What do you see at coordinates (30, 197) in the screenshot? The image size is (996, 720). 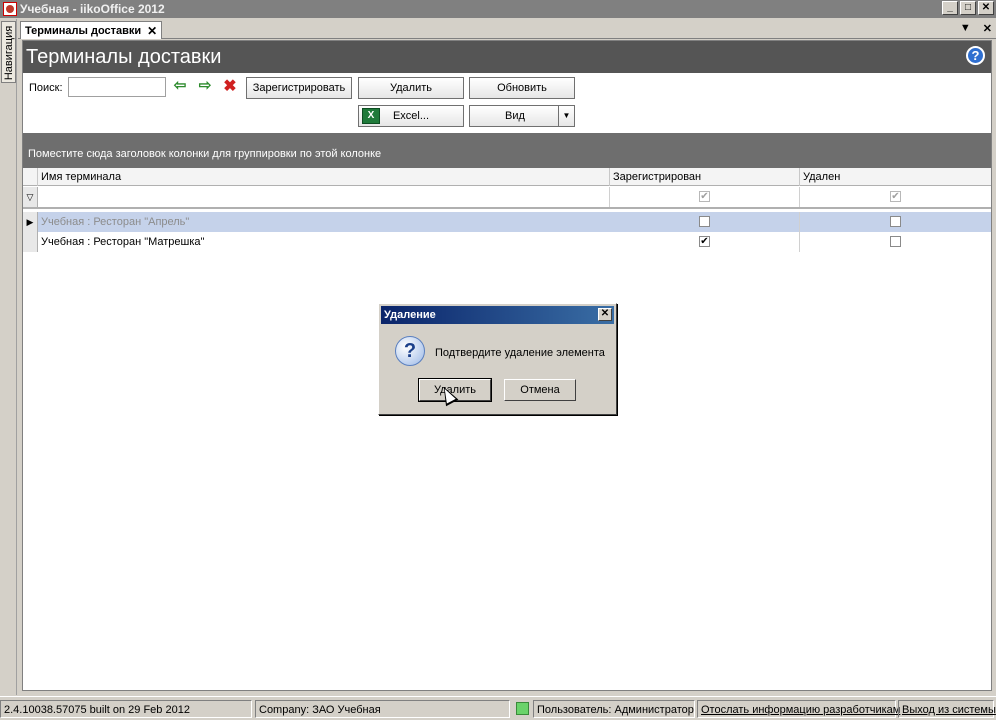 I see `filter-icon: ▽` at bounding box center [30, 197].